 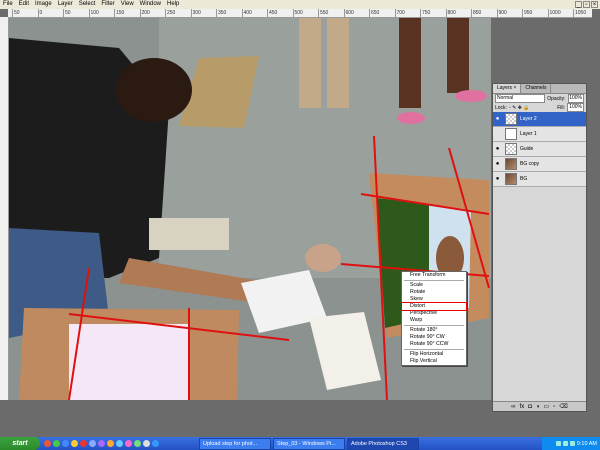 What do you see at coordinates (154, 90) in the screenshot?
I see `person-head-shape` at bounding box center [154, 90].